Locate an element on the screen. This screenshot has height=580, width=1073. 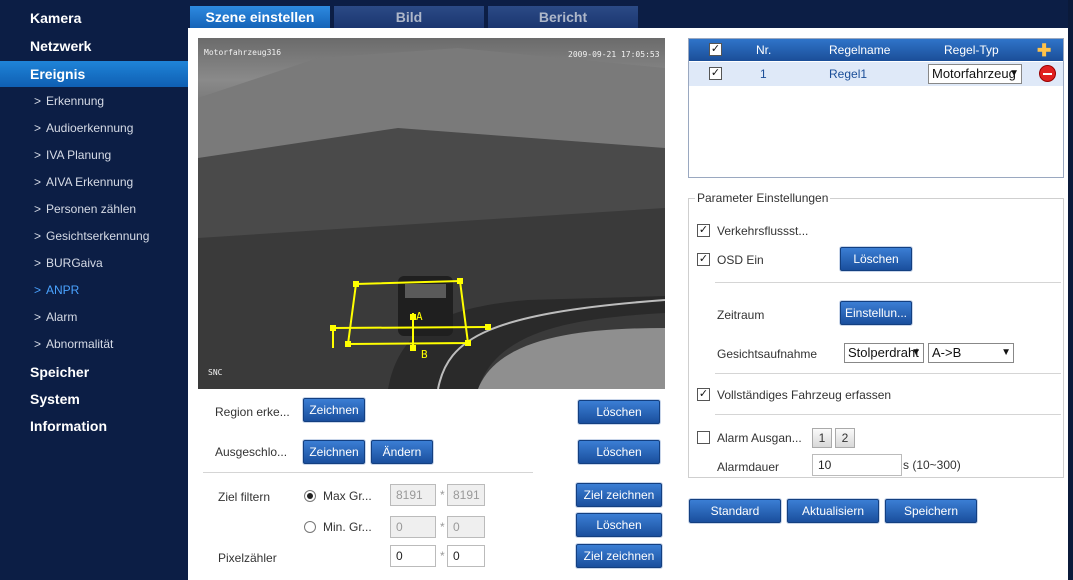
tab-bild: Bild is located at coordinates (409, 17).